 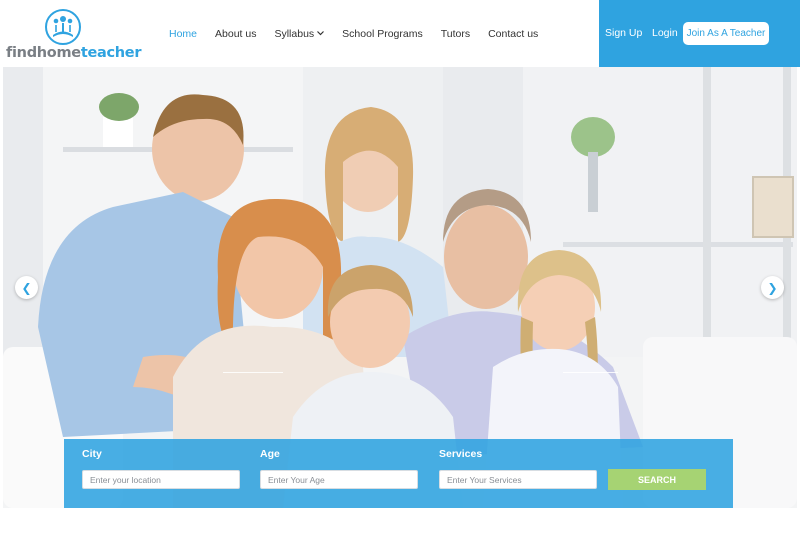 I want to click on logo-wordmark-part1: findhome, so click(x=43, y=53).